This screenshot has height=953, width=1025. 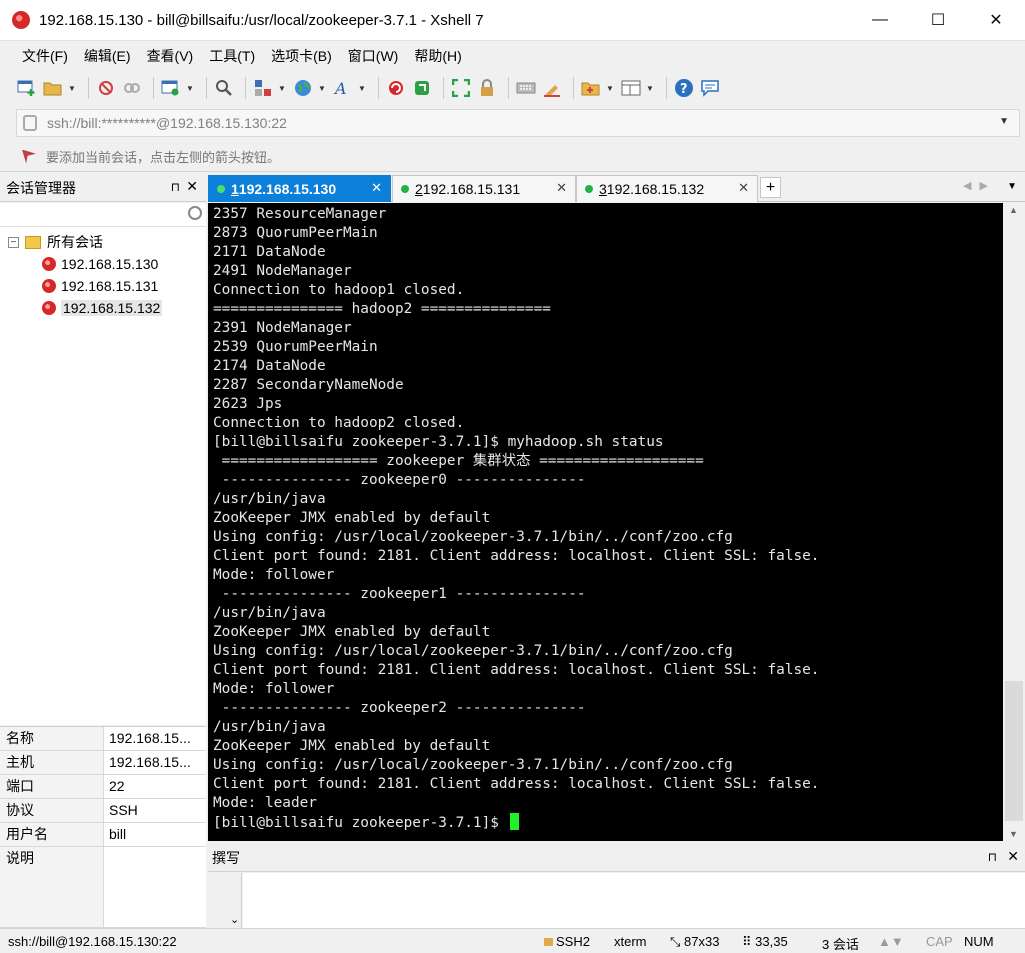 What do you see at coordinates (608, 271) in the screenshot?
I see `terminal-line: 2491 NodeManager` at bounding box center [608, 271].